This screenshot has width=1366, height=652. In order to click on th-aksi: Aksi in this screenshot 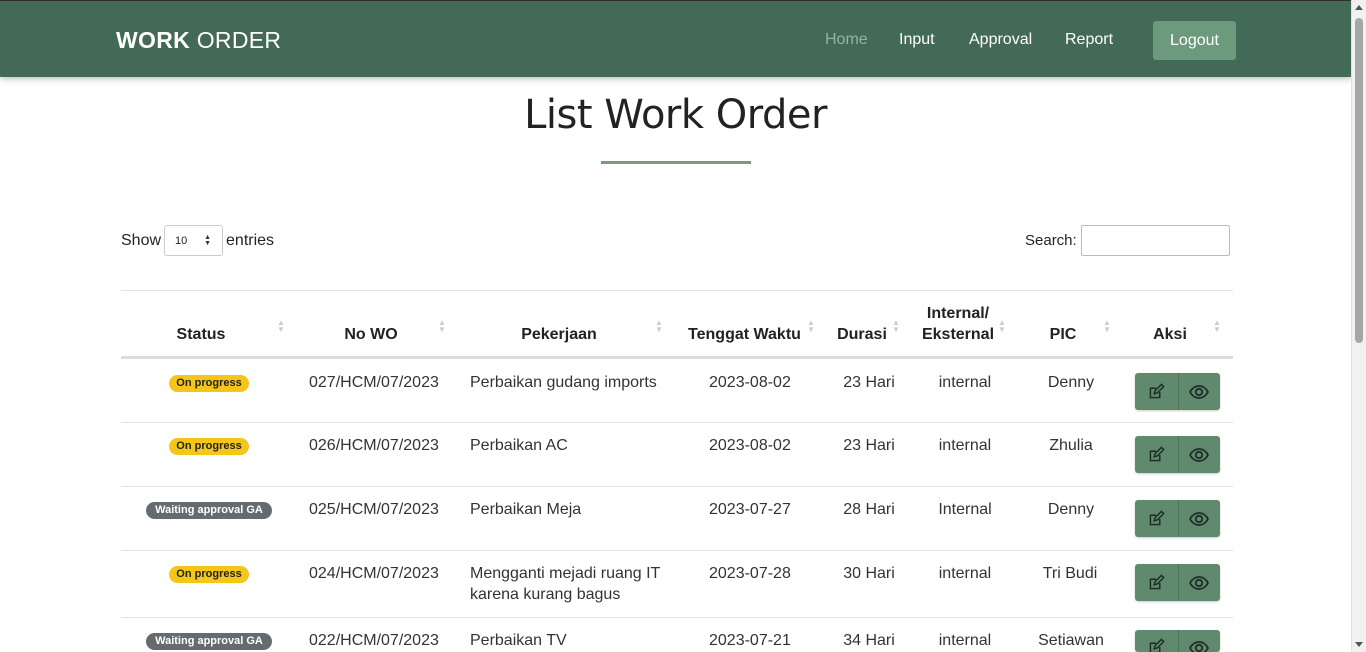, I will do `click(1170, 334)`.